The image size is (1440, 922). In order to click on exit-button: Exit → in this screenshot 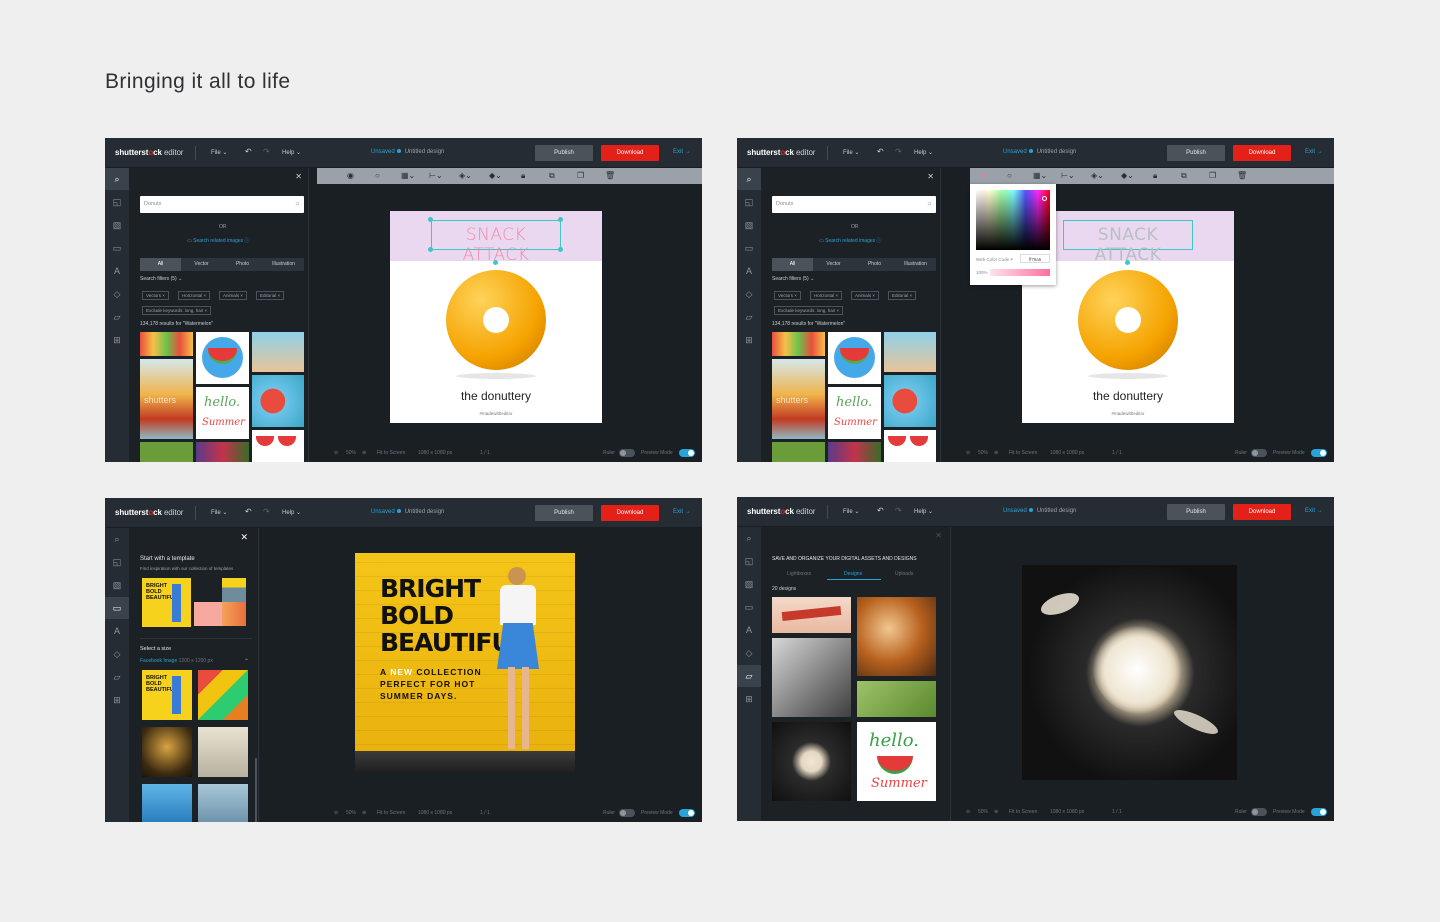, I will do `click(1314, 511)`.